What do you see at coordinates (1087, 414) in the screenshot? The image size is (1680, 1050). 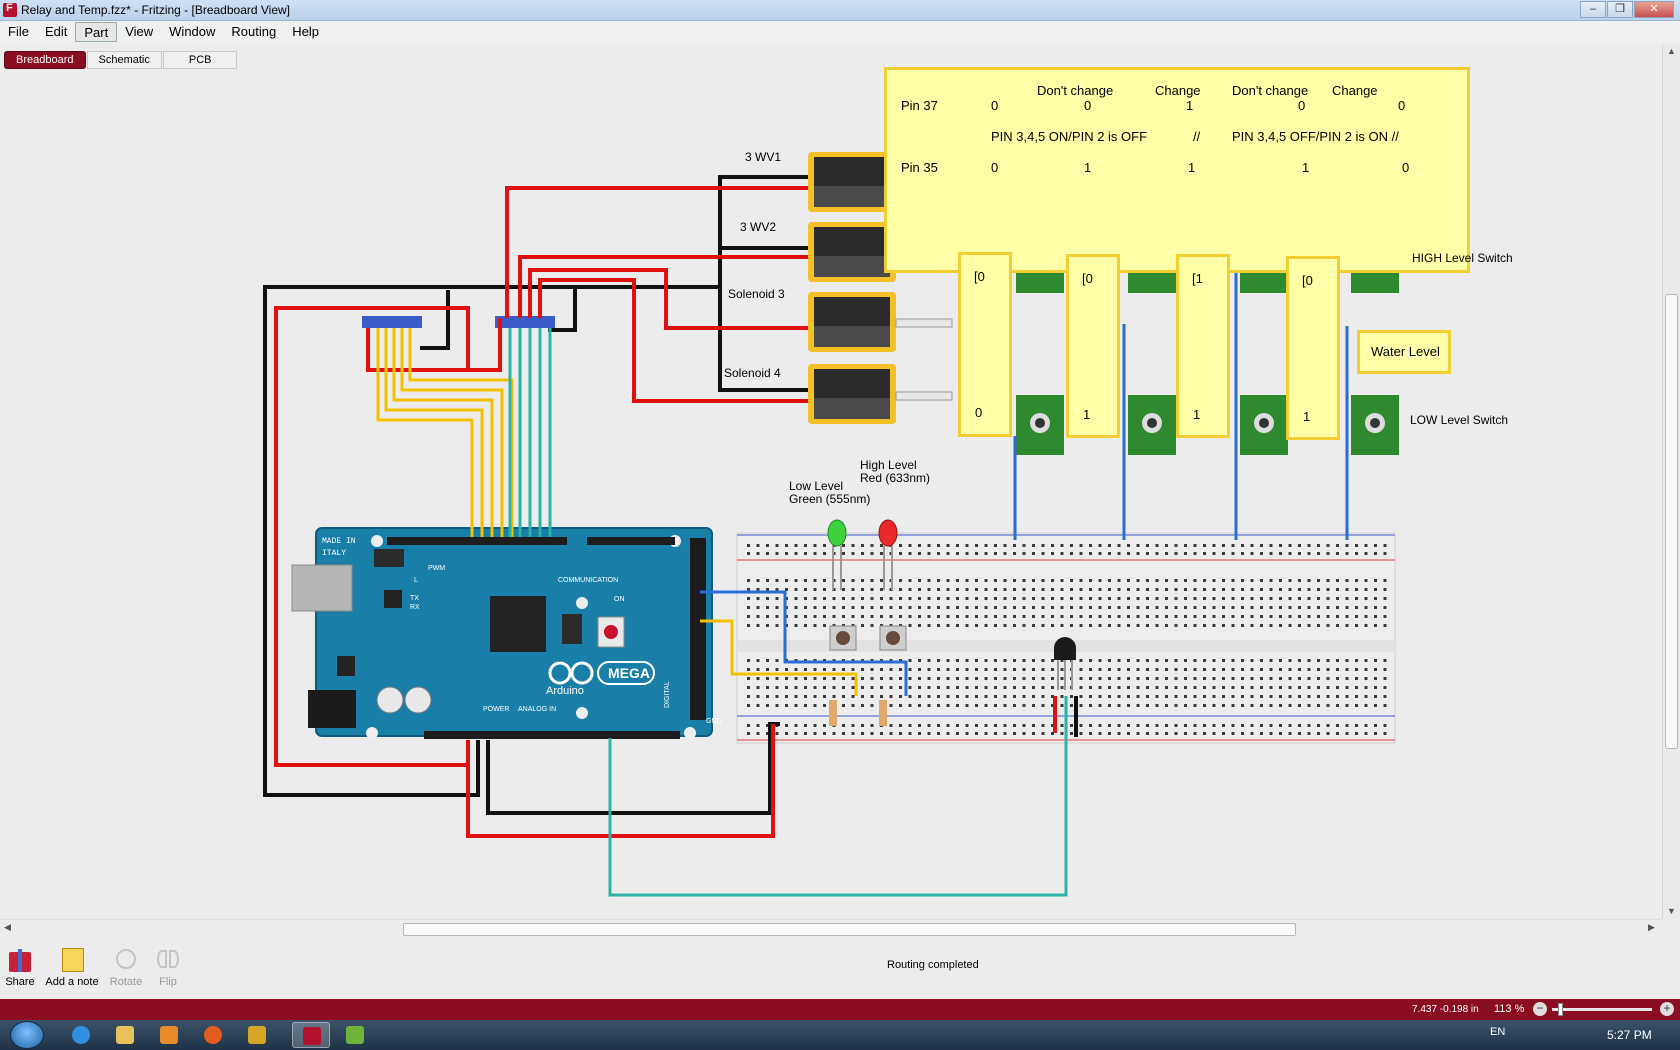 I see `state-note-2-bottom: 1` at bounding box center [1087, 414].